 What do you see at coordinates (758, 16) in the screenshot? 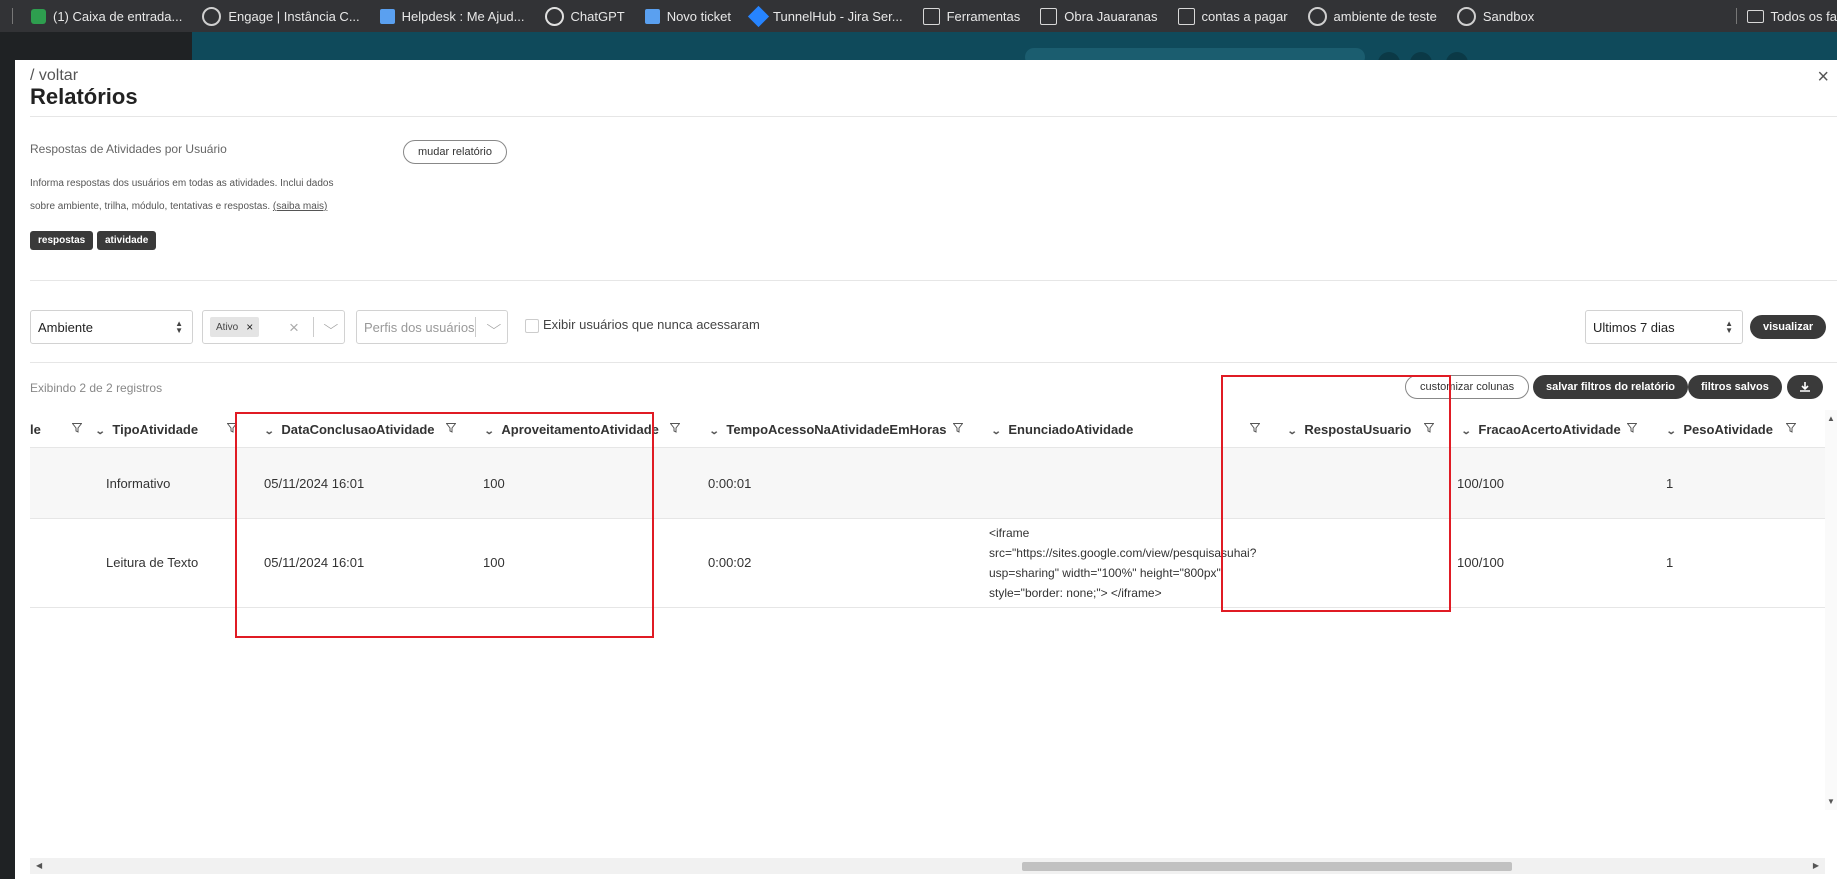
I see `jira-icon` at bounding box center [758, 16].